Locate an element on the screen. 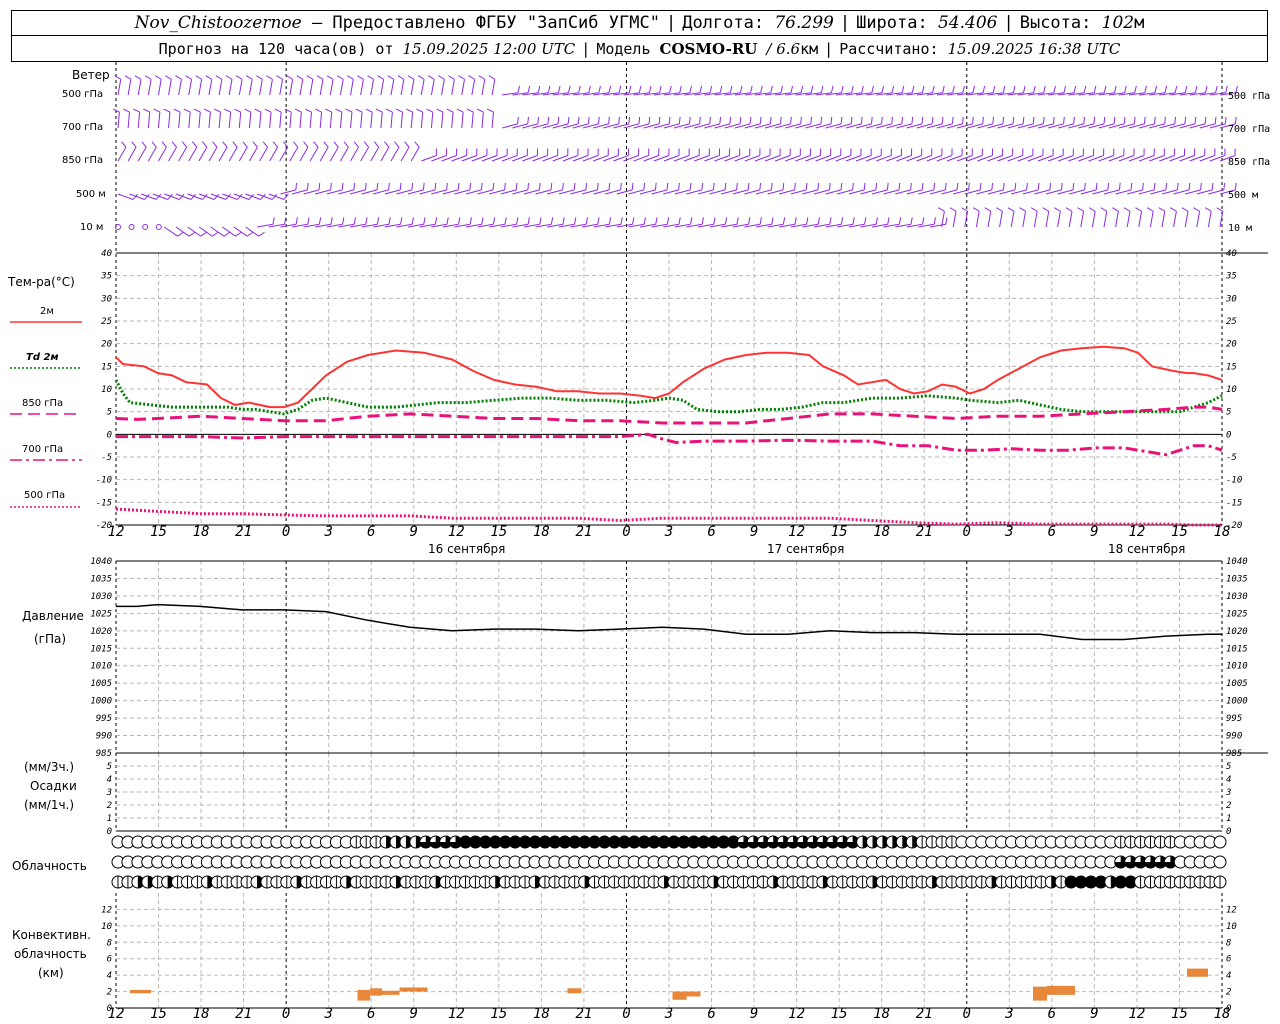  temp-tick-left: 35 is located at coordinates (106, 277).